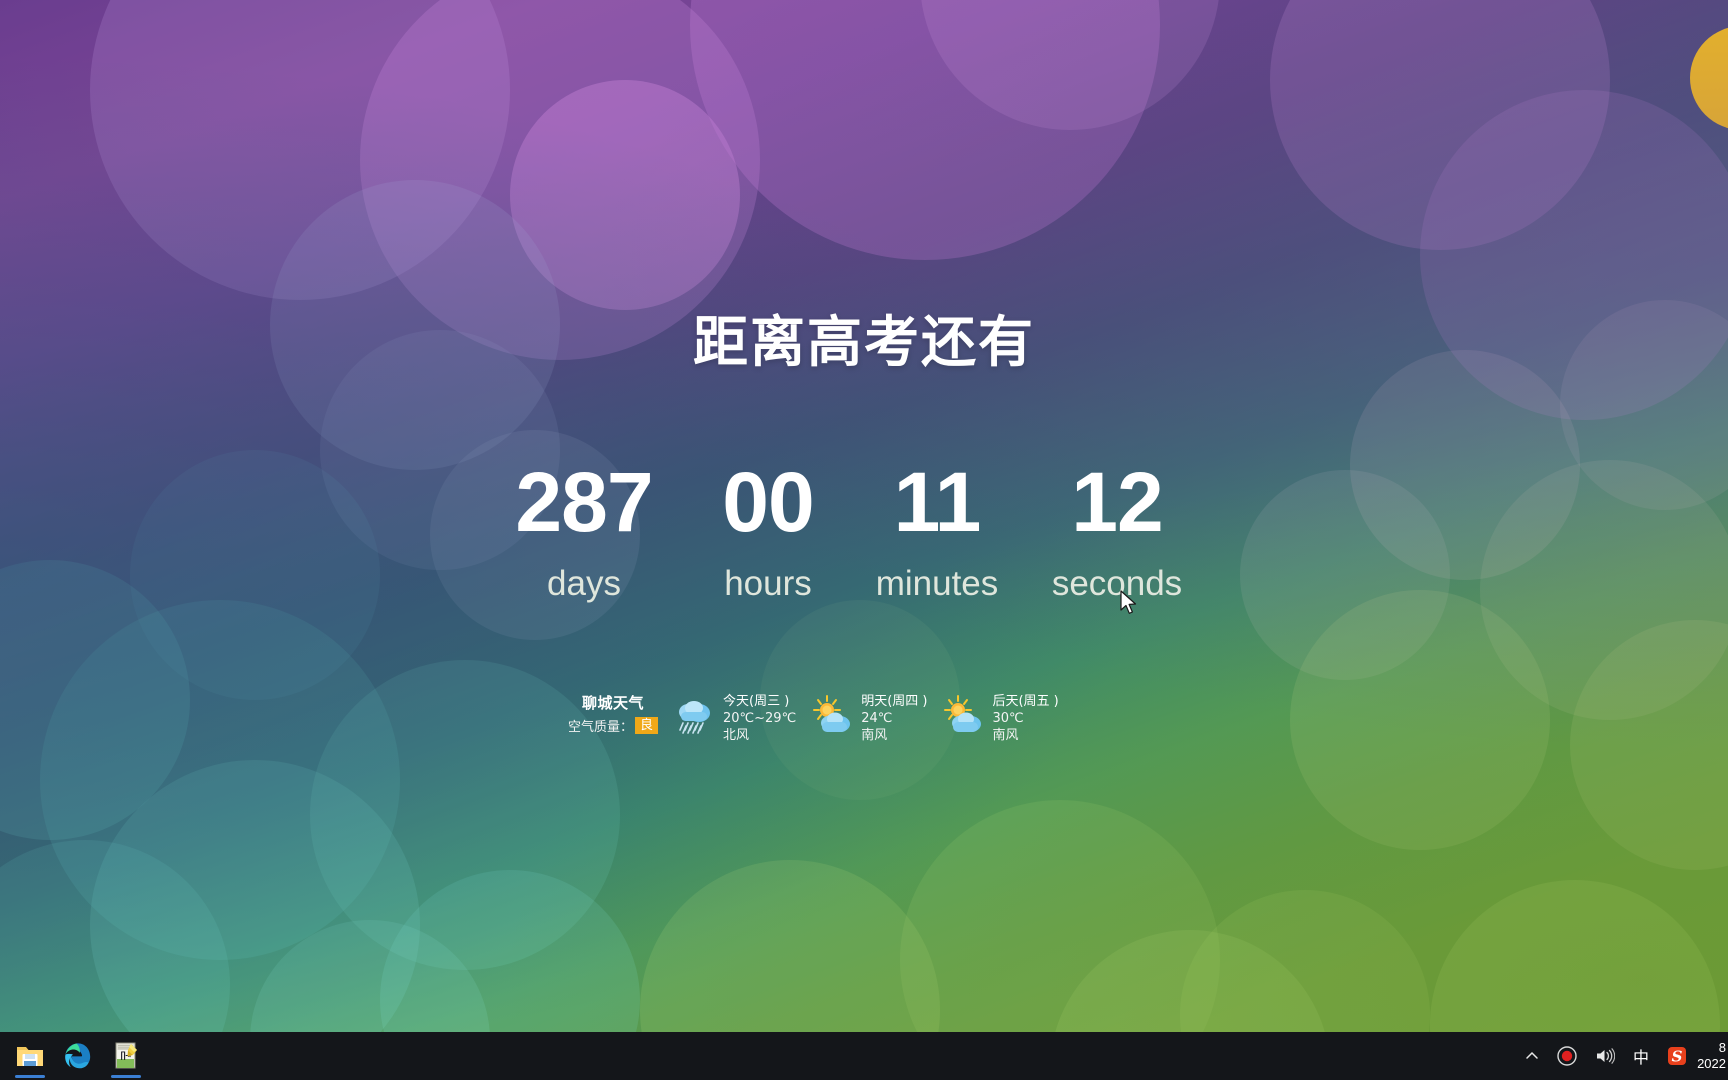 This screenshot has width=1728, height=1080. I want to click on countdown-minutes-label: minutes, so click(937, 583).